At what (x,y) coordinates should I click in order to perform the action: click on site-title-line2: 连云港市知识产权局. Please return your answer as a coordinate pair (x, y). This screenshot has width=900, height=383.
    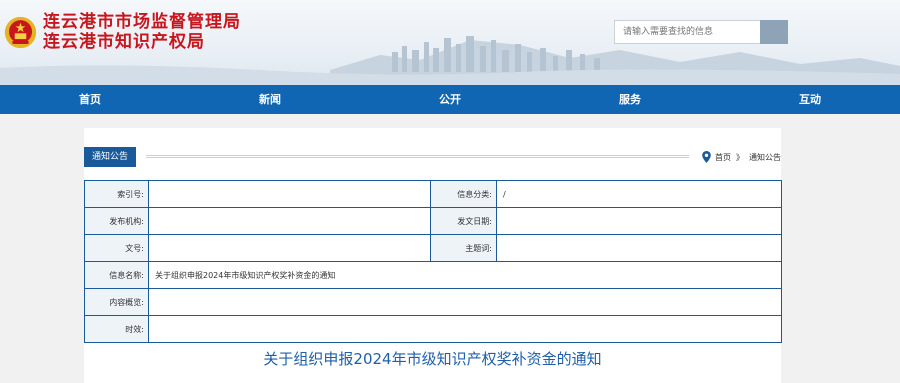
    Looking at the image, I should click on (124, 42).